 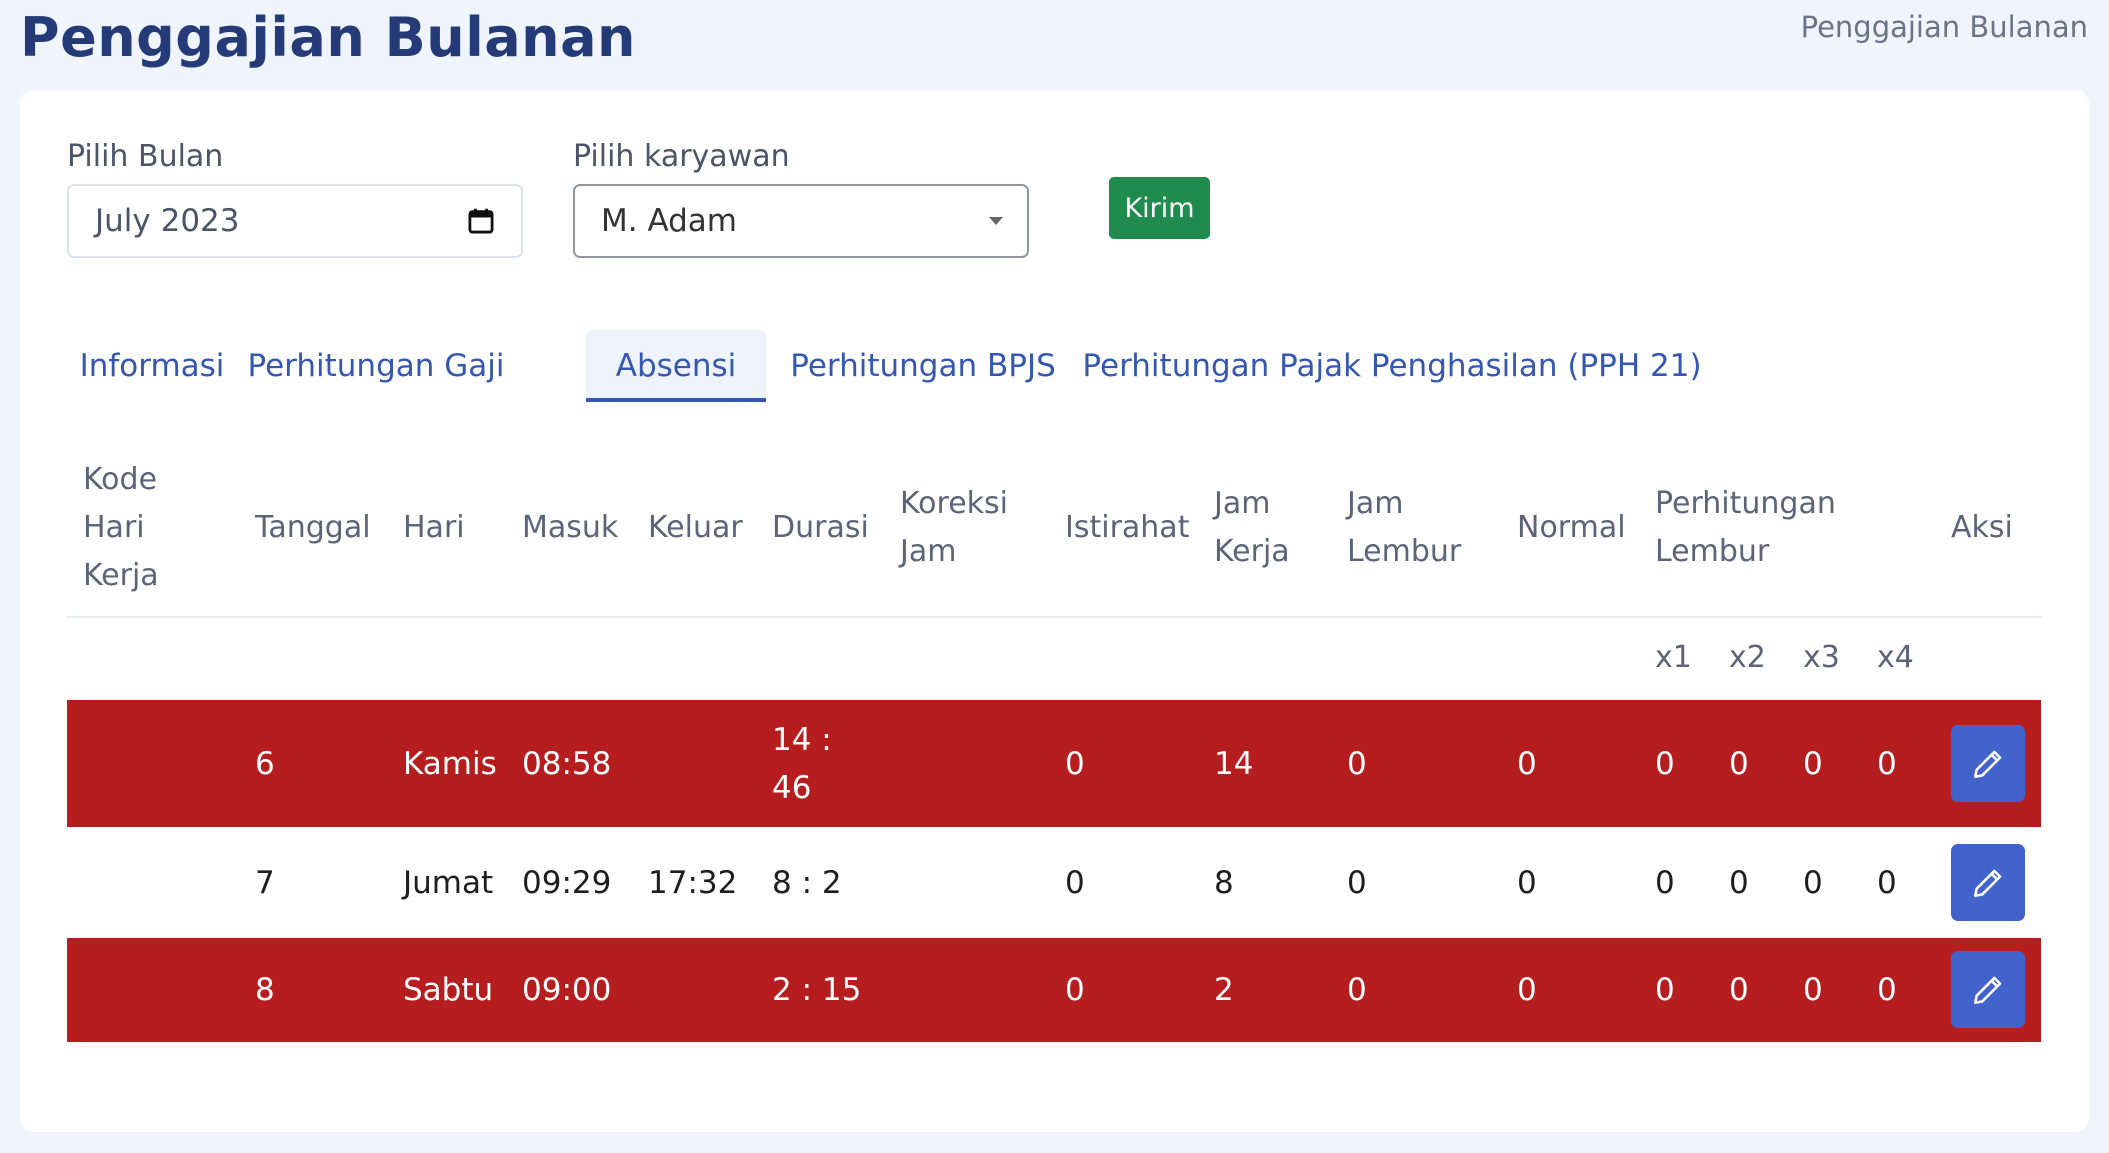 What do you see at coordinates (567, 990) in the screenshot?
I see `cell-masuk: 09:00` at bounding box center [567, 990].